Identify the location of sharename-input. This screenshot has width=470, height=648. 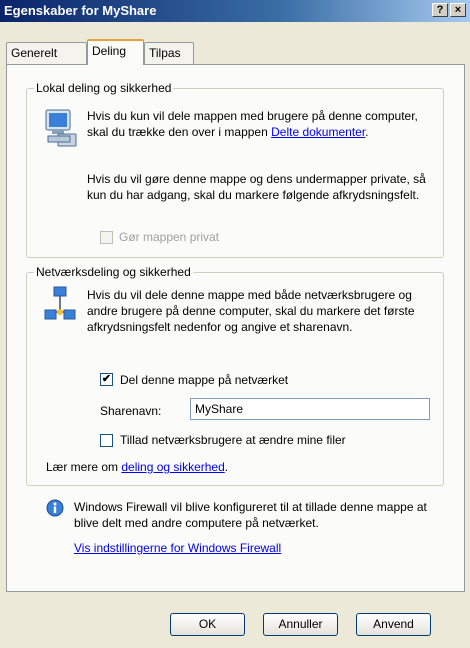
(310, 409).